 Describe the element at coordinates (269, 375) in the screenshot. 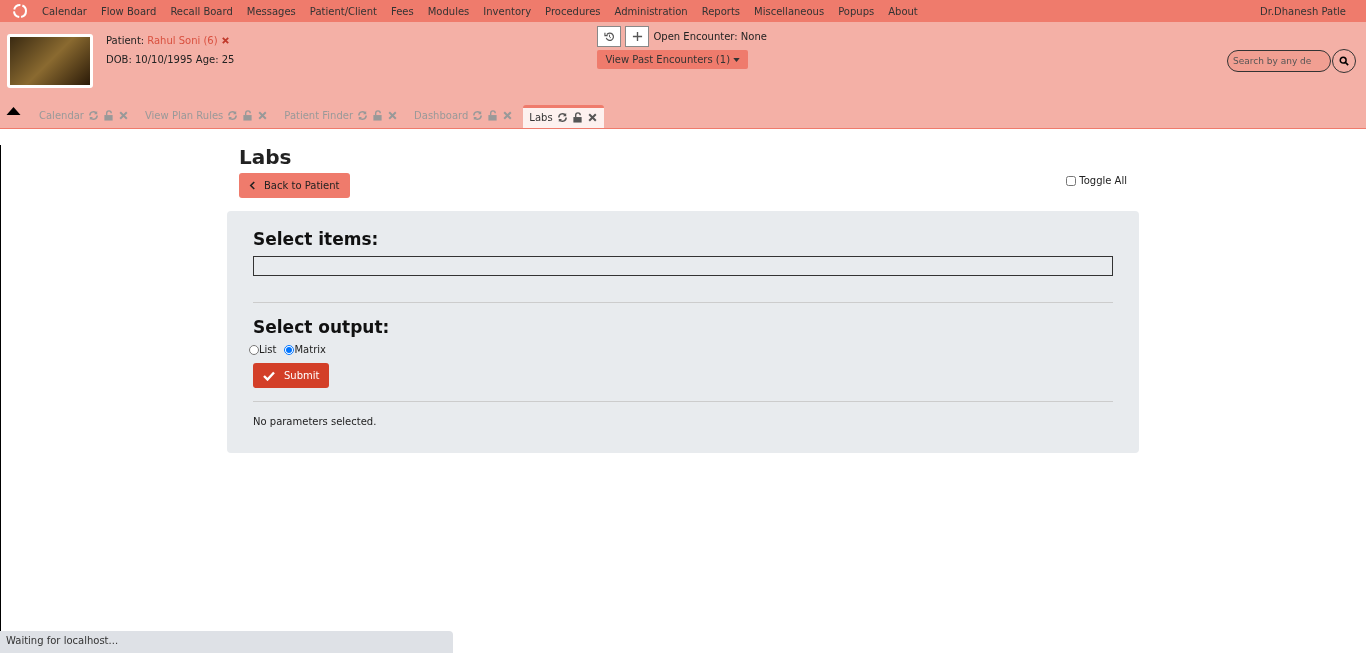

I see `check-icon` at that location.